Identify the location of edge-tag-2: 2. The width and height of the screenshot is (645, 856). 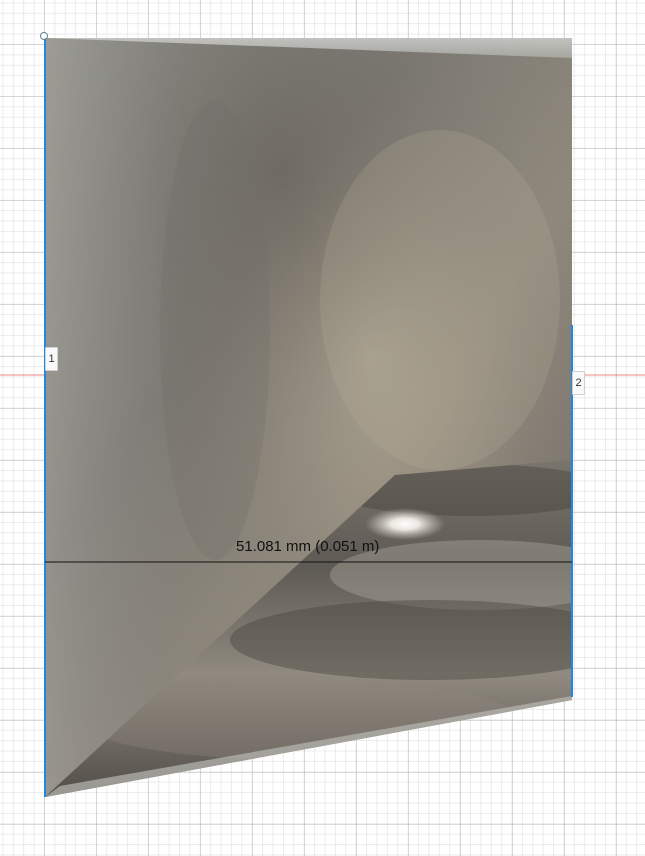
(578, 383).